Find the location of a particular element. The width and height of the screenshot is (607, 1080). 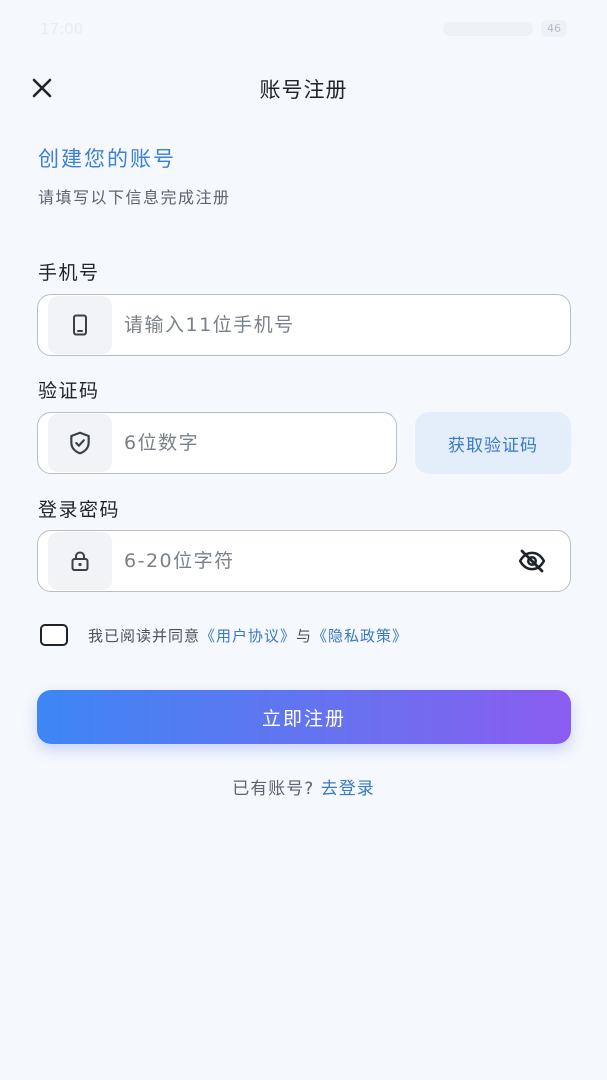

password-icon-tile is located at coordinates (80, 561).